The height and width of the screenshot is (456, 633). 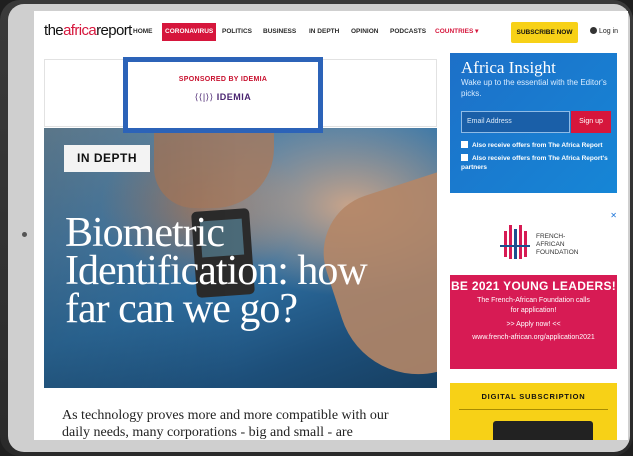 What do you see at coordinates (80, 30) in the screenshot?
I see `logo-africa: africa` at bounding box center [80, 30].